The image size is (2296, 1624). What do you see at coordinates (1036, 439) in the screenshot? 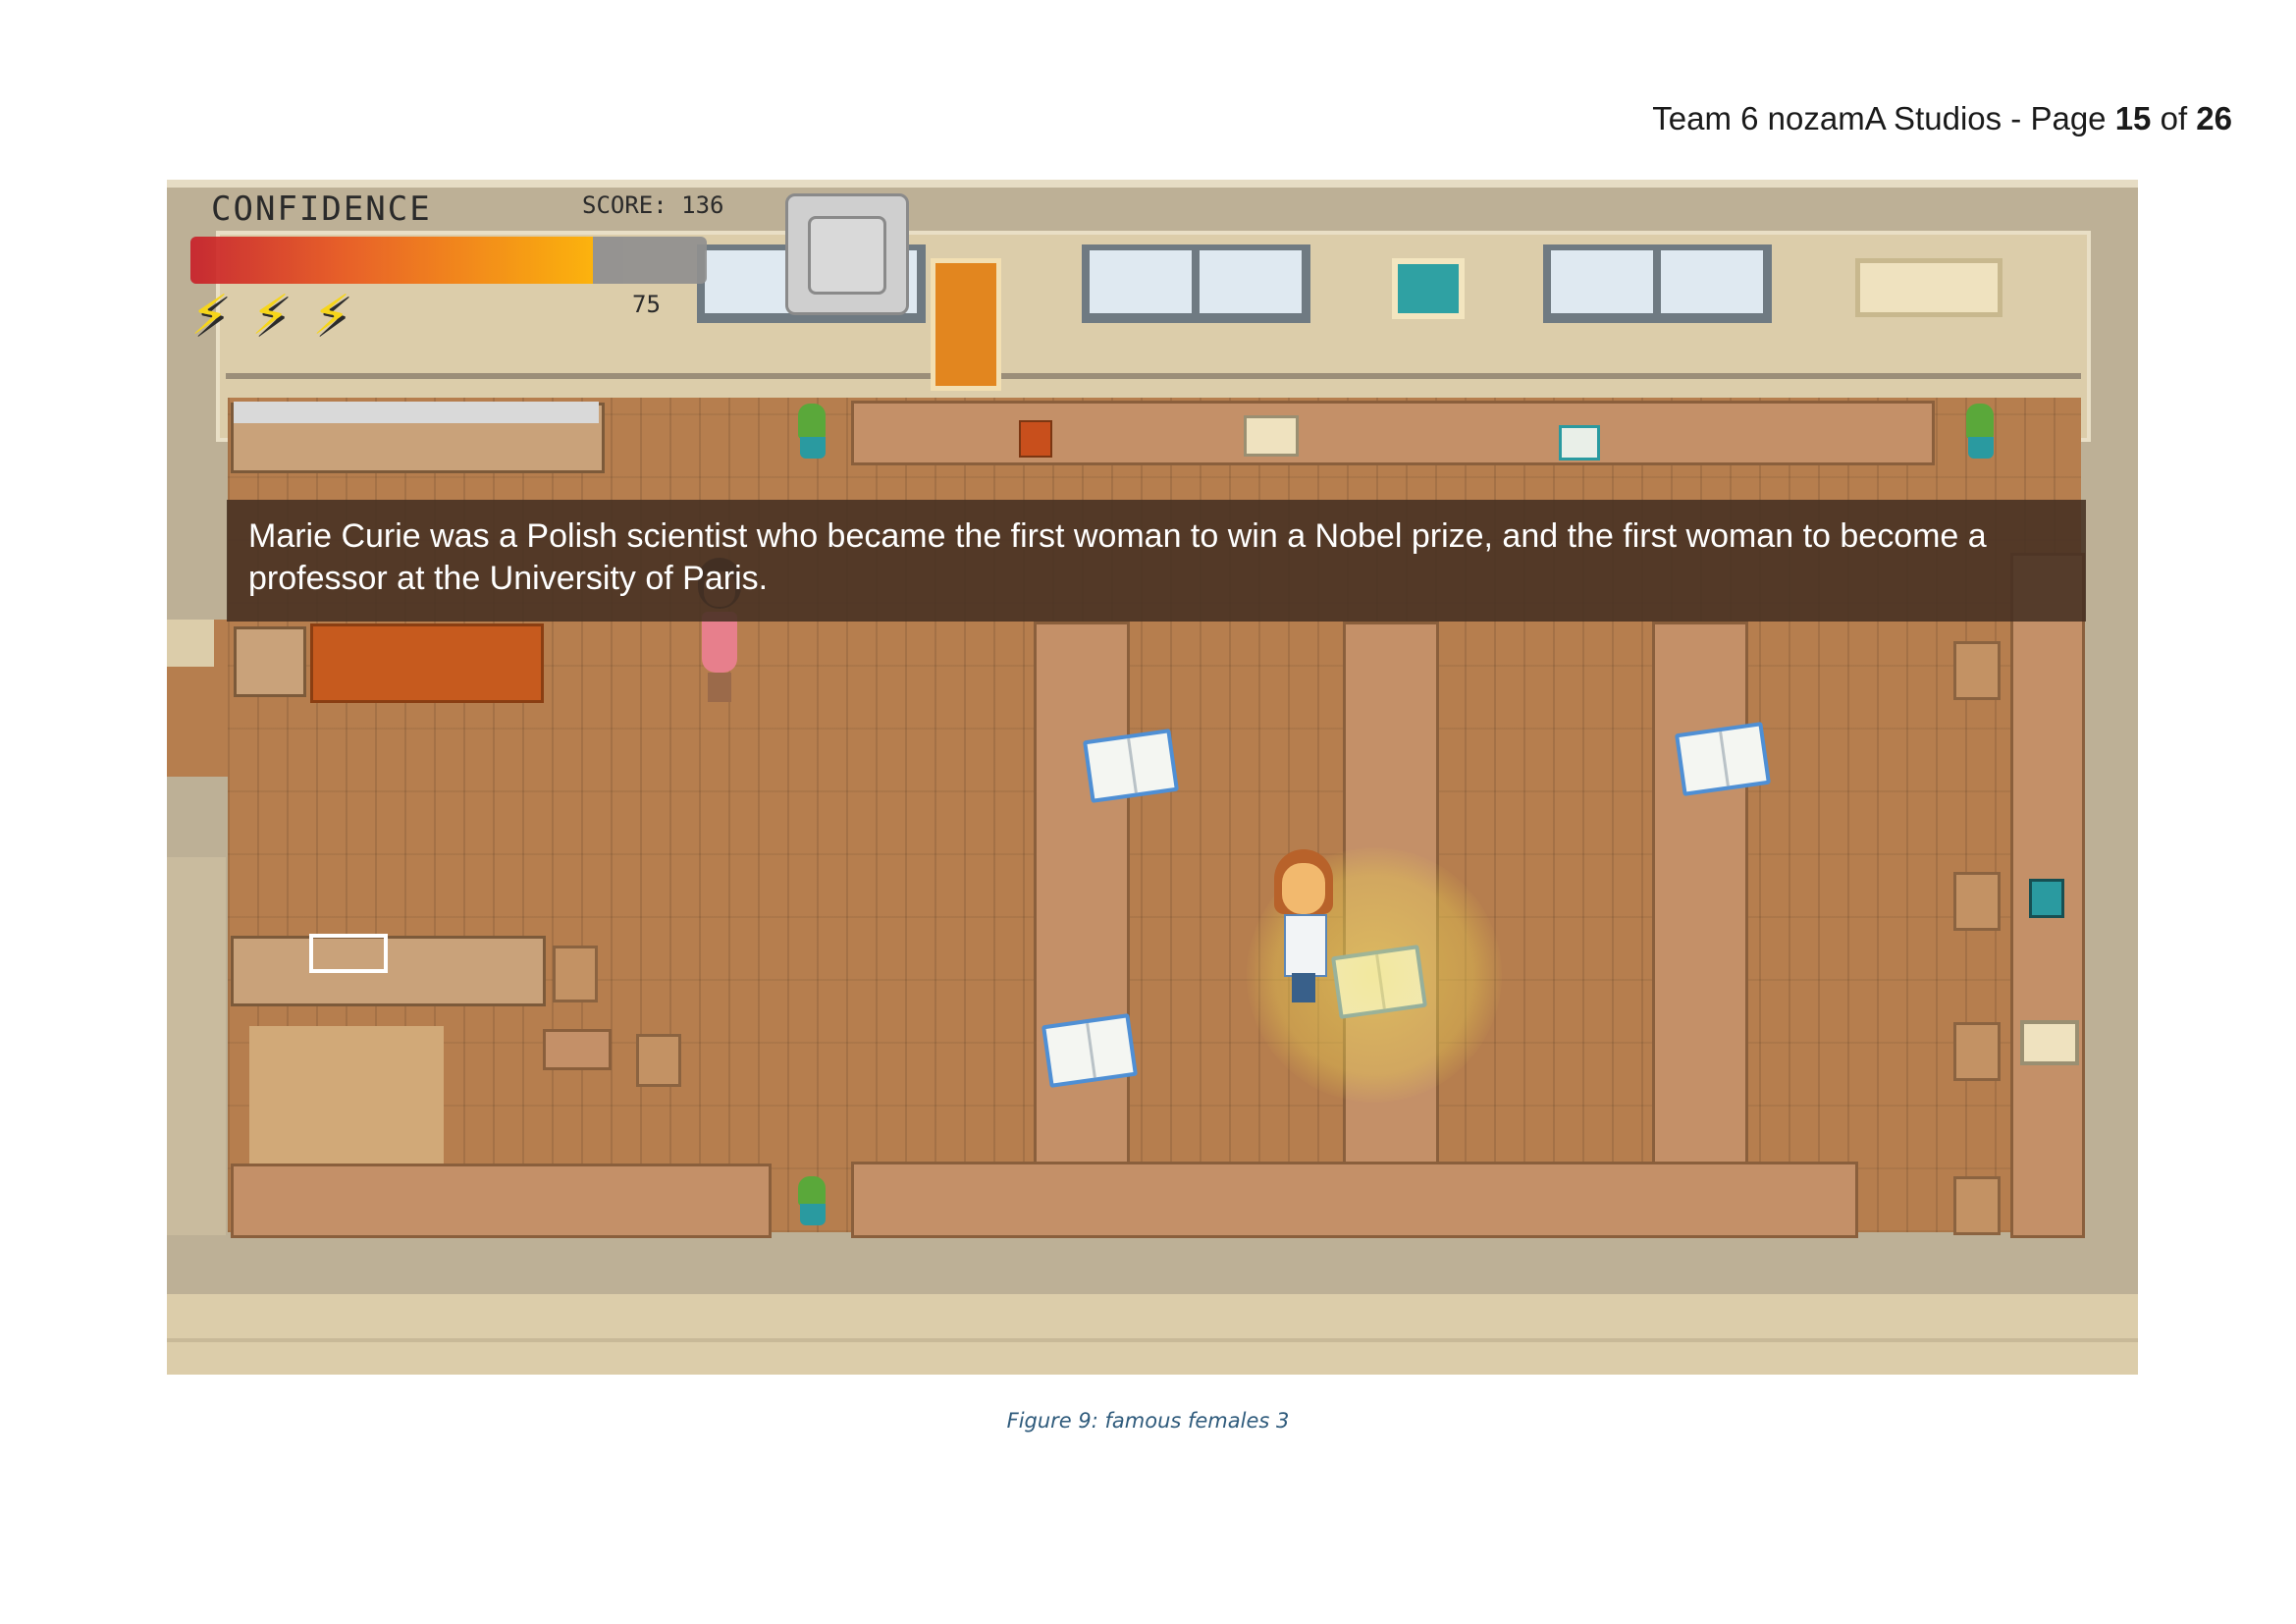
I see `counter-item-red` at bounding box center [1036, 439].